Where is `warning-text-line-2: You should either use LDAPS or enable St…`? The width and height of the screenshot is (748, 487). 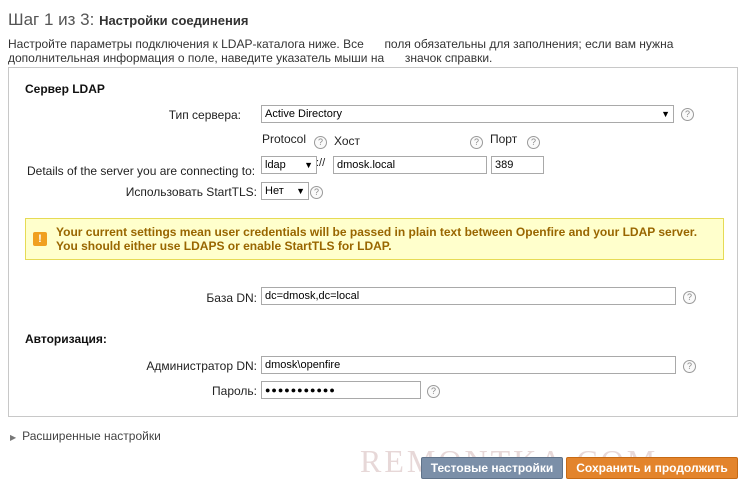 warning-text-line-2: You should either use LDAPS or enable St… is located at coordinates (224, 246).